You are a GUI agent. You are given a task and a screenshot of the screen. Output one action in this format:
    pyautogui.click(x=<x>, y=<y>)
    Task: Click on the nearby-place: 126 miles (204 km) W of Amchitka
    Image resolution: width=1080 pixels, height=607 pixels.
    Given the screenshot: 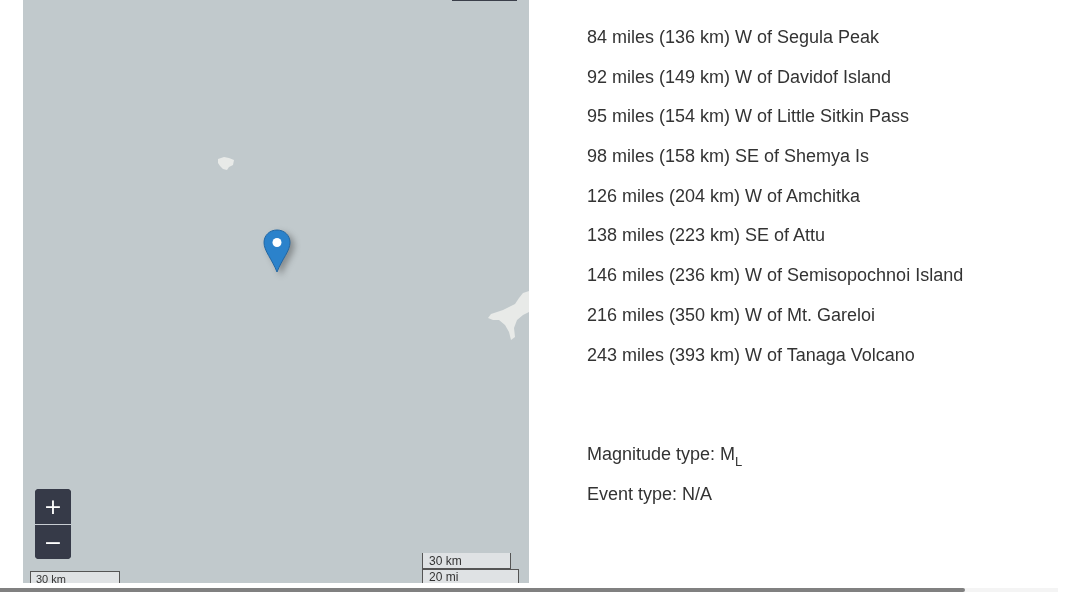 What is the action you would take?
    pyautogui.click(x=724, y=196)
    